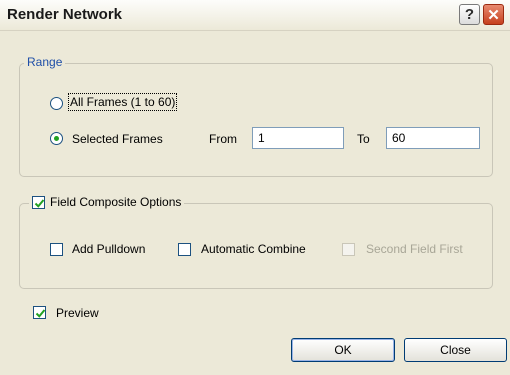 The image size is (510, 375). Describe the element at coordinates (414, 249) in the screenshot. I see `second-field-first-label: Second Field First` at that location.